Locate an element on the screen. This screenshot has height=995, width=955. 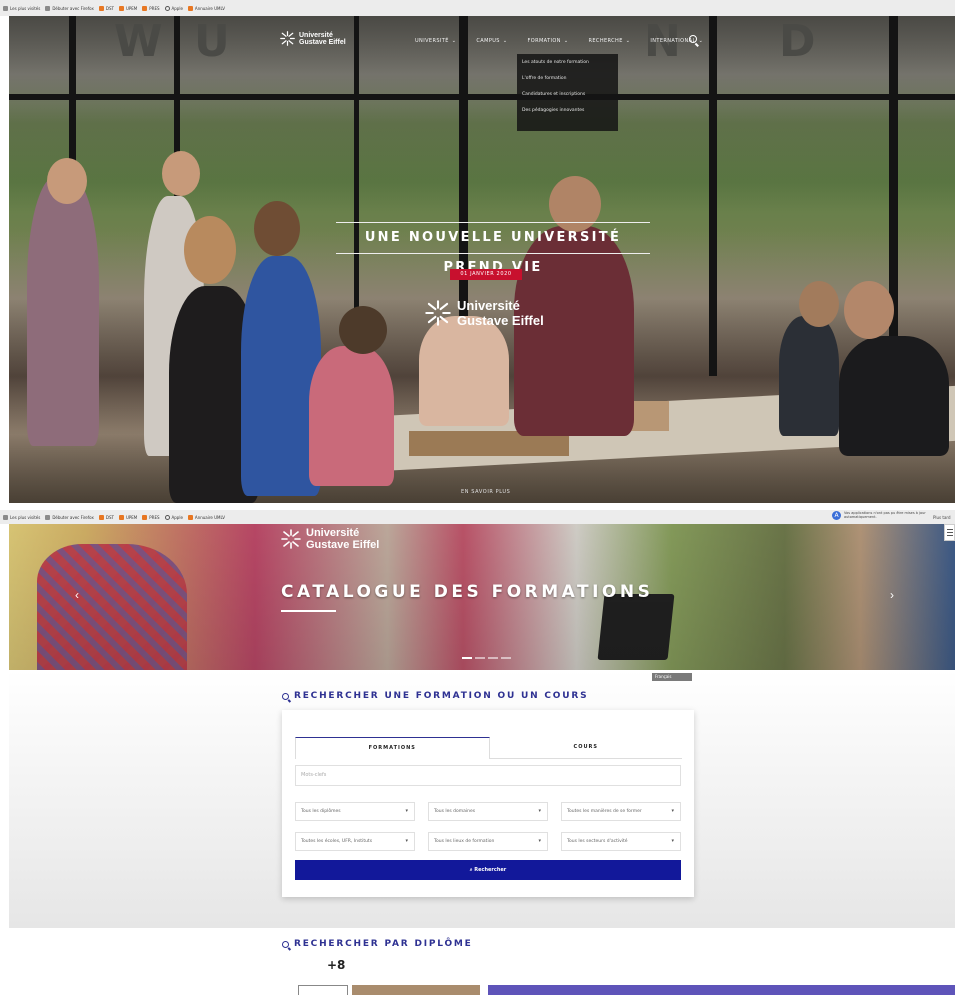
search-button: ⌕ Rechercher is located at coordinates (488, 870).